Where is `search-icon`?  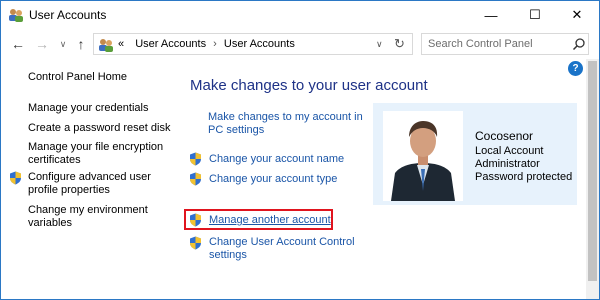
search-icon is located at coordinates (579, 44).